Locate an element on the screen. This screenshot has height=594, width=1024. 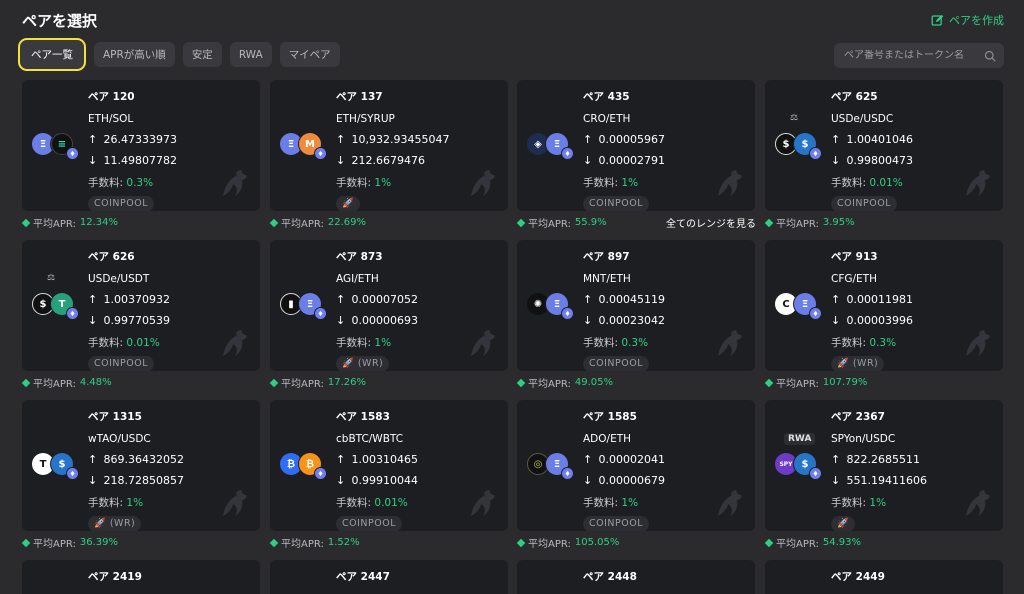
apr-value: 107.79% is located at coordinates (845, 382).